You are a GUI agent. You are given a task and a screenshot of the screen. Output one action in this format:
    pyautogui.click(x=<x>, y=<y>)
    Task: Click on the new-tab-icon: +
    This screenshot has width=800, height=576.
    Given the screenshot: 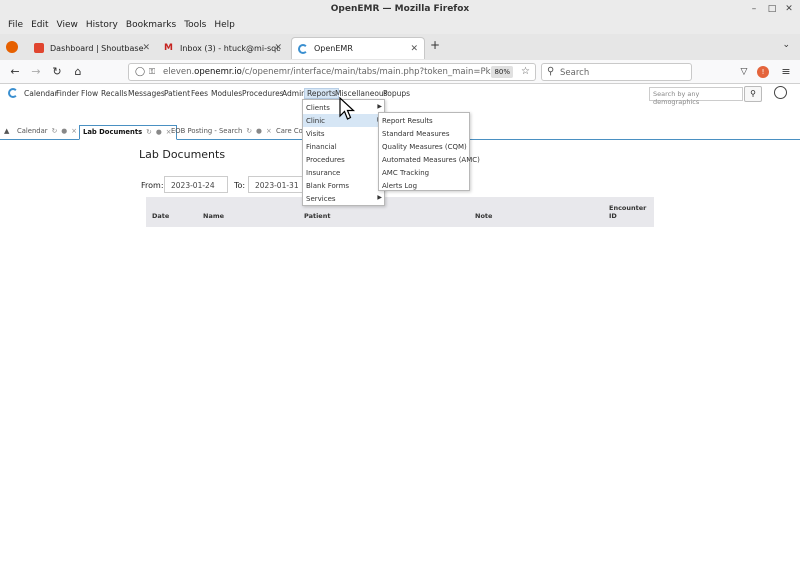 What is the action you would take?
    pyautogui.click(x=435, y=45)
    